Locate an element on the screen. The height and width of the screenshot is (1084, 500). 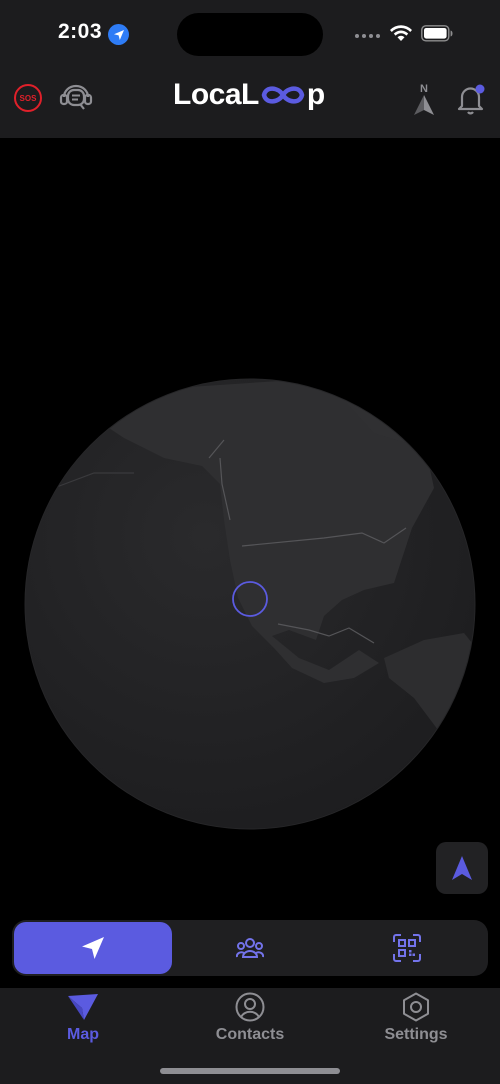
location-arrow-icon is located at coordinates (118, 34).